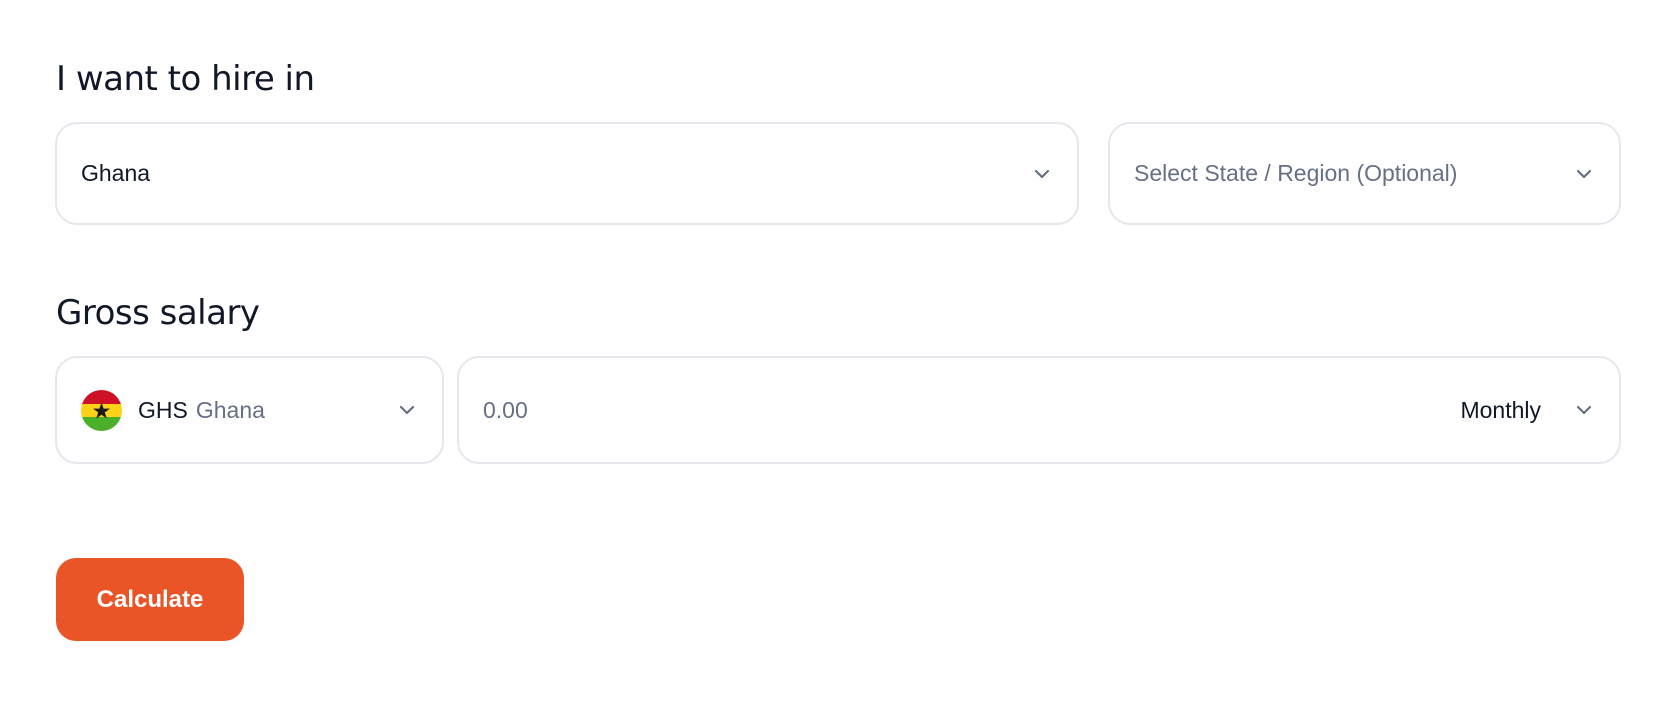  I want to click on hire-in-heading: I want to hire in, so click(185, 79).